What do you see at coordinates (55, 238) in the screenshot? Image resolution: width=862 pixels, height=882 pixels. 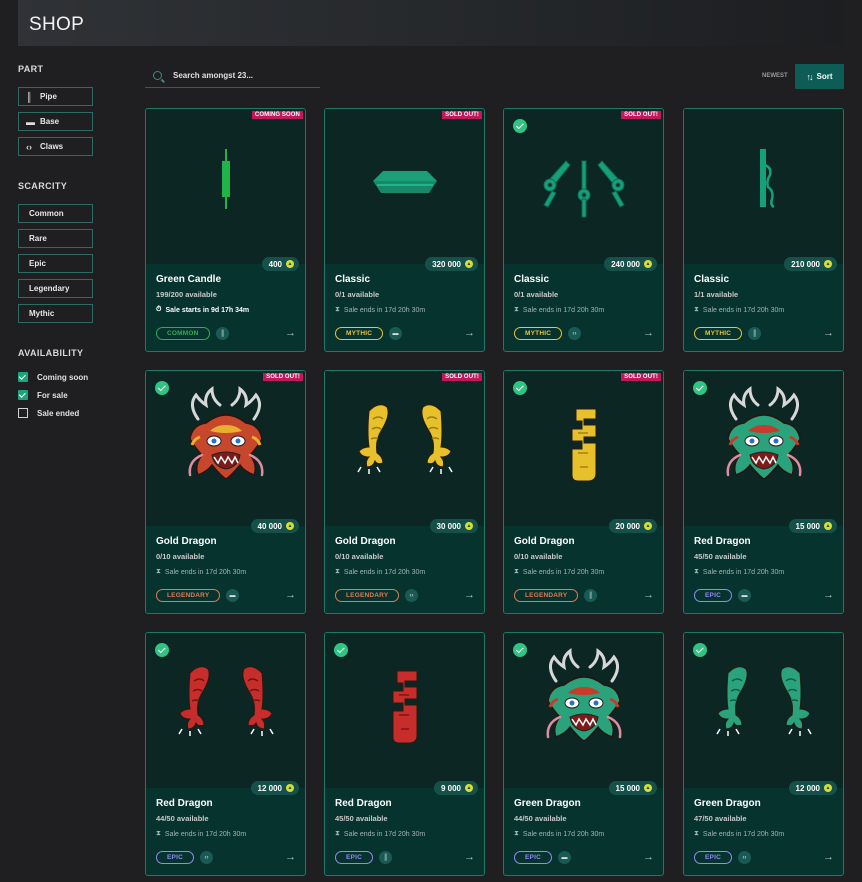 I see `filter-scarcity-rare: Rare` at bounding box center [55, 238].